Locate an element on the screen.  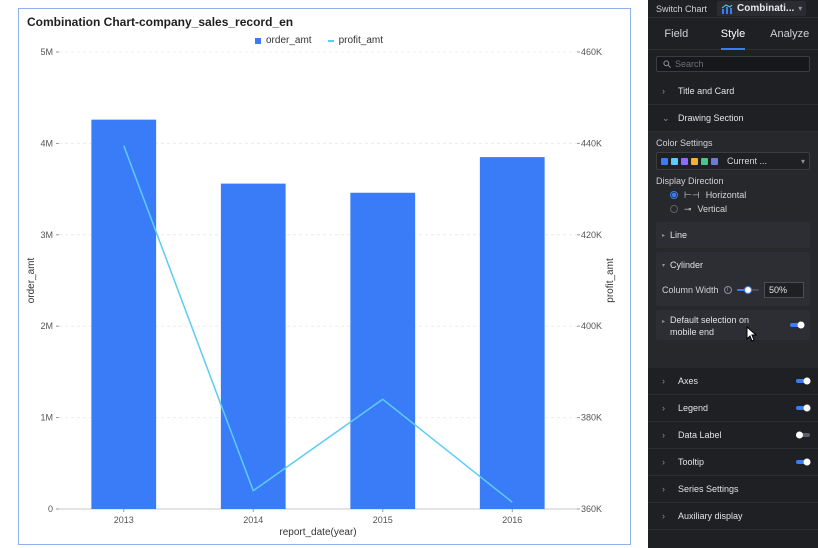
section-axes: › Axes is located at coordinates (733, 381).